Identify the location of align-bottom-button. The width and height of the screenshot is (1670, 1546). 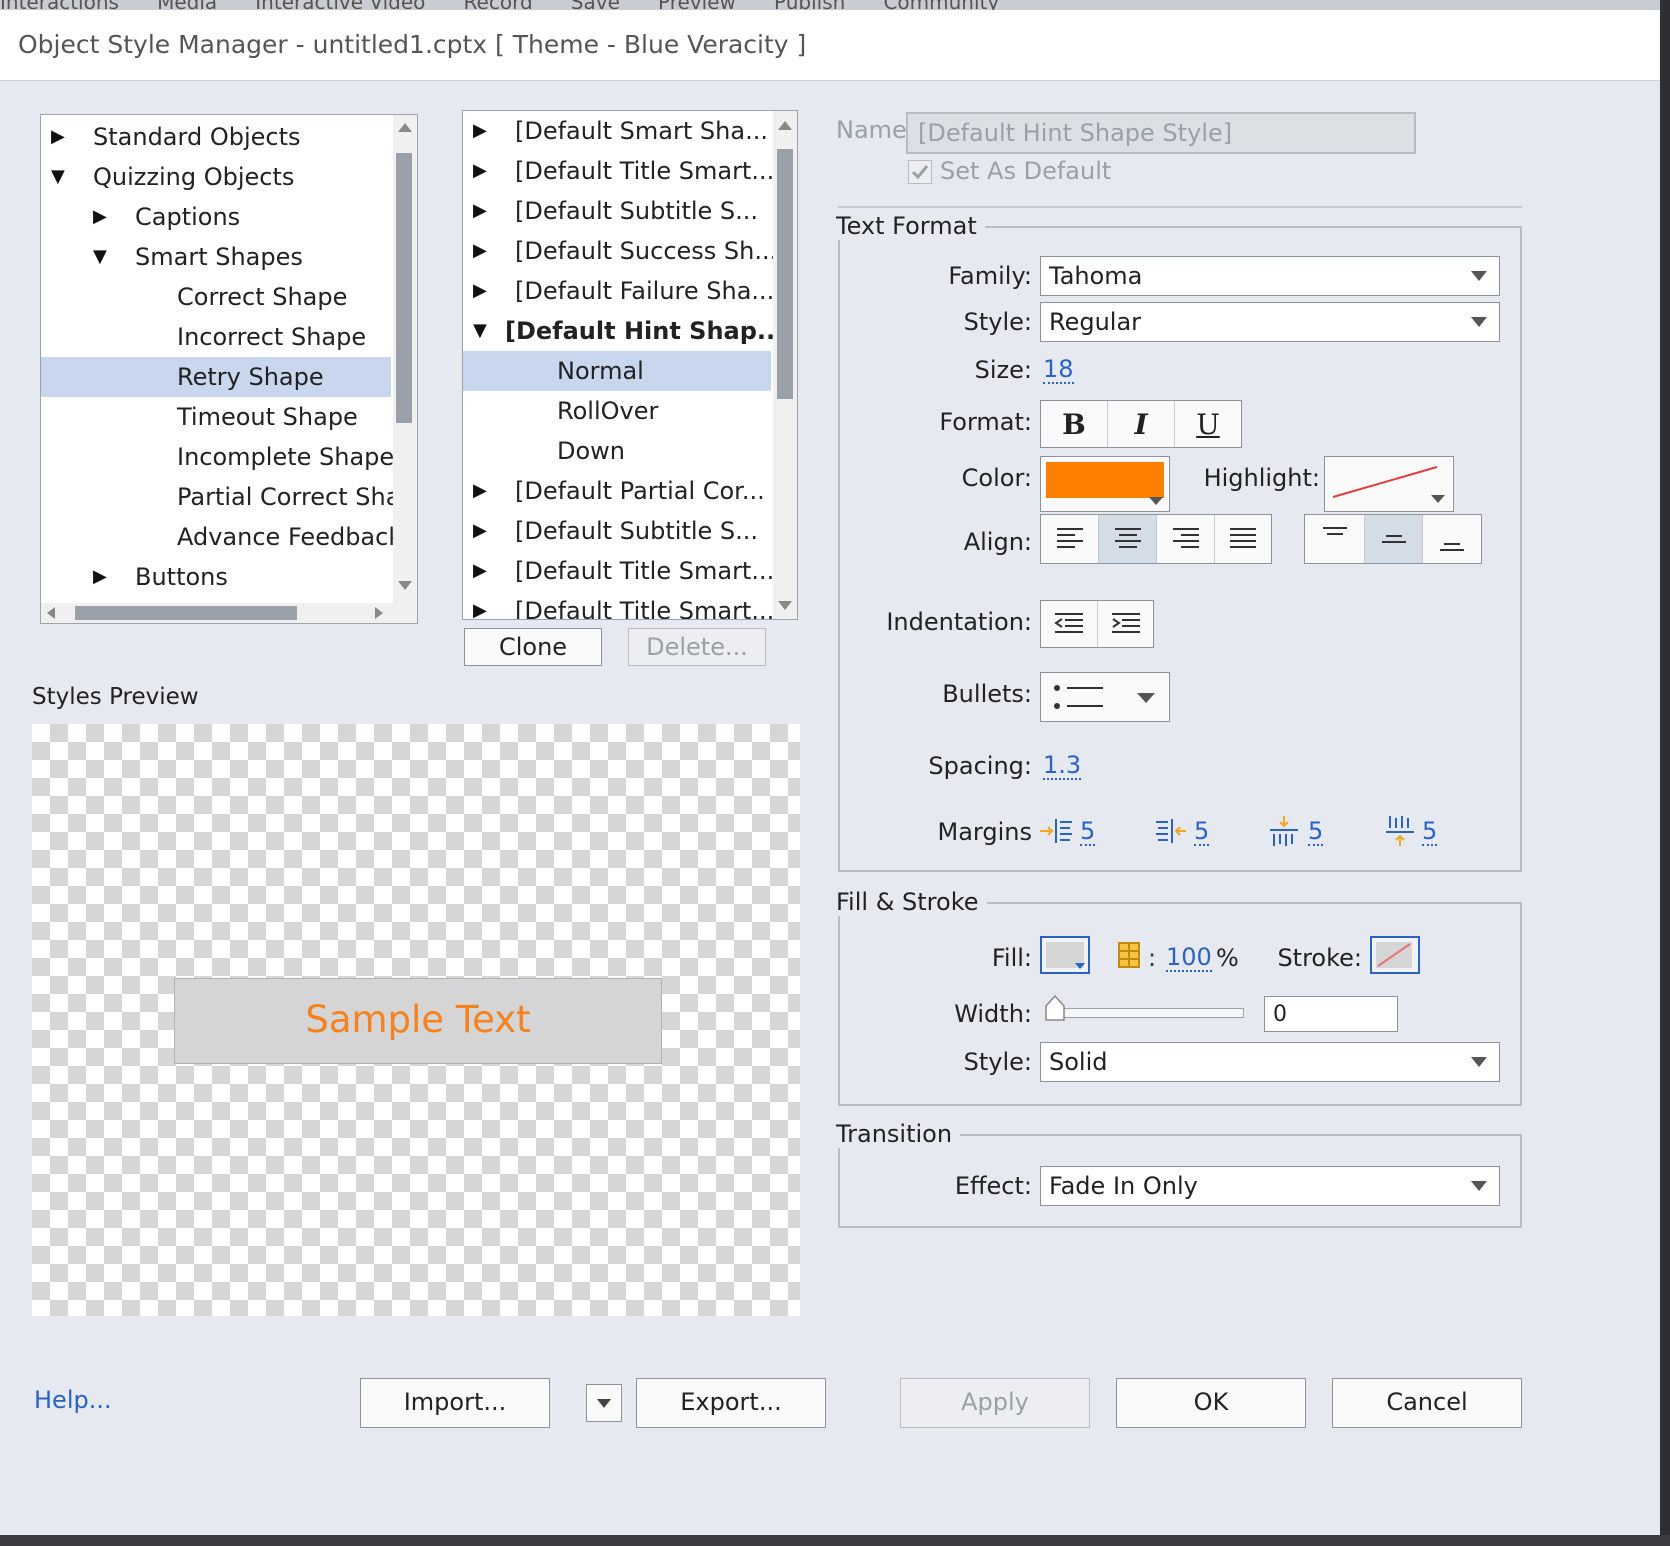
(1452, 539).